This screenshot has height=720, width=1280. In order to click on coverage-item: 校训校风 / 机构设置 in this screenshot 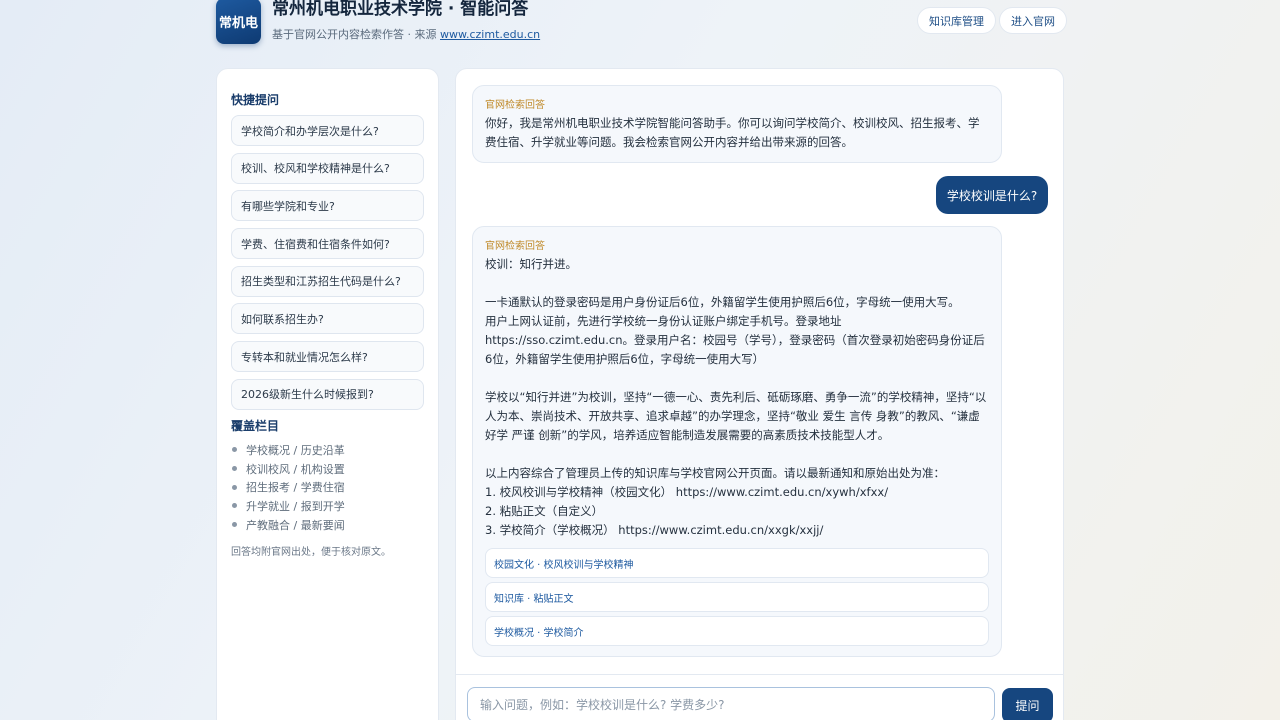, I will do `click(327, 468)`.